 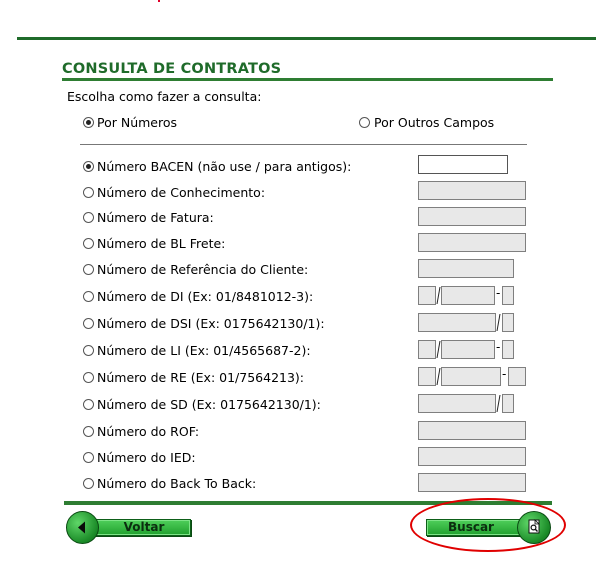 What do you see at coordinates (88, 296) in the screenshot?
I see `radio-numero-di` at bounding box center [88, 296].